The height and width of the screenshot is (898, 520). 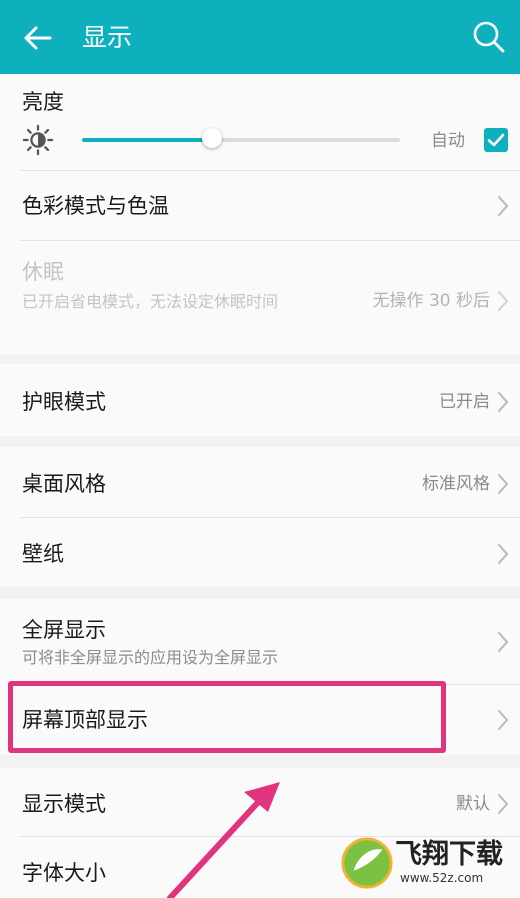 I want to click on full-screen-subtitle: 可将非全屏显示的应用设为全屏显示, so click(x=150, y=657).